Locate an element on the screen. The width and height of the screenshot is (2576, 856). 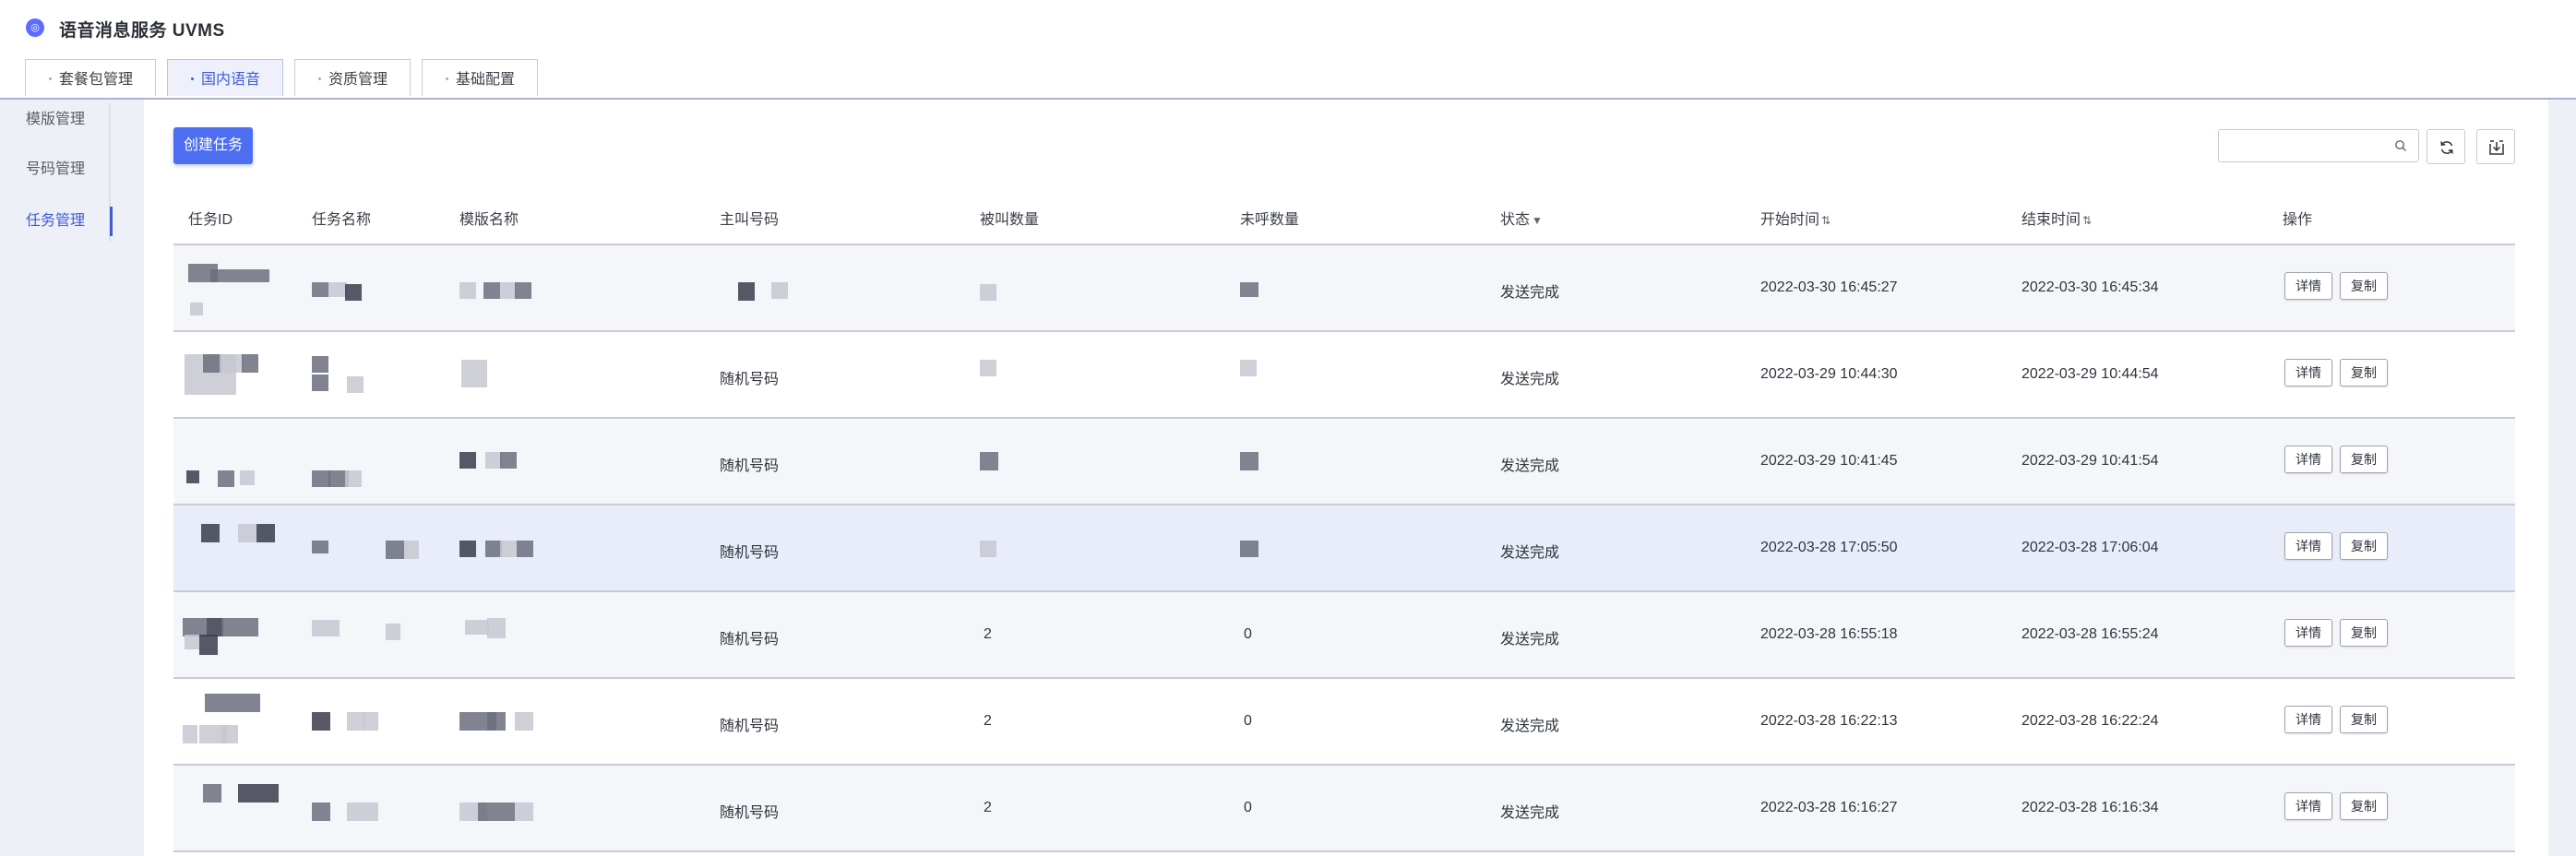
col-start-time: 开始时间 ⇅ is located at coordinates (1796, 218).